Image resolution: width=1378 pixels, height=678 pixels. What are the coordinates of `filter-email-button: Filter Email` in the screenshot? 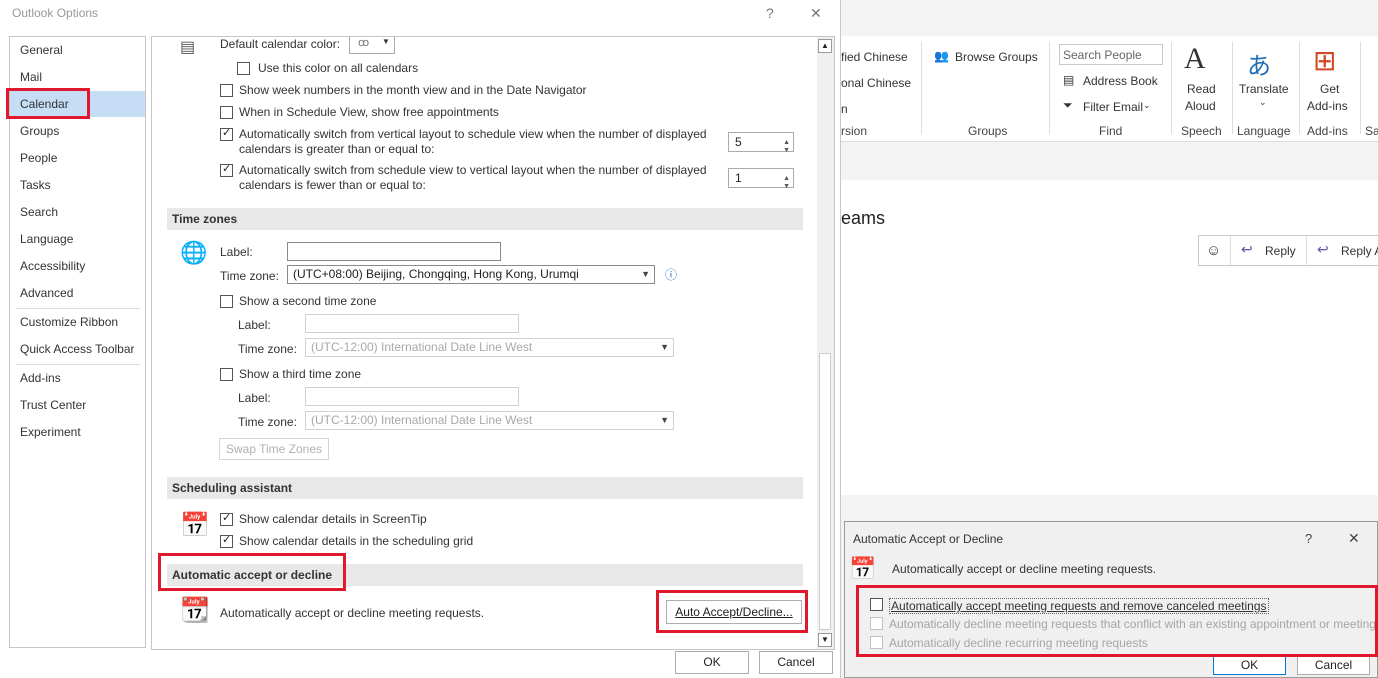 It's located at (1113, 107).